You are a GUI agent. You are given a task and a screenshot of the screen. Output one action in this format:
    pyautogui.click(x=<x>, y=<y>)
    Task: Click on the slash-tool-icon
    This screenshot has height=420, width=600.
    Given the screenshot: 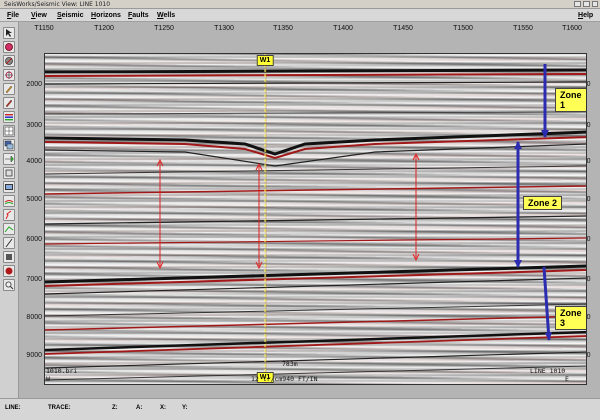 What is the action you would take?
    pyautogui.click(x=9, y=243)
    